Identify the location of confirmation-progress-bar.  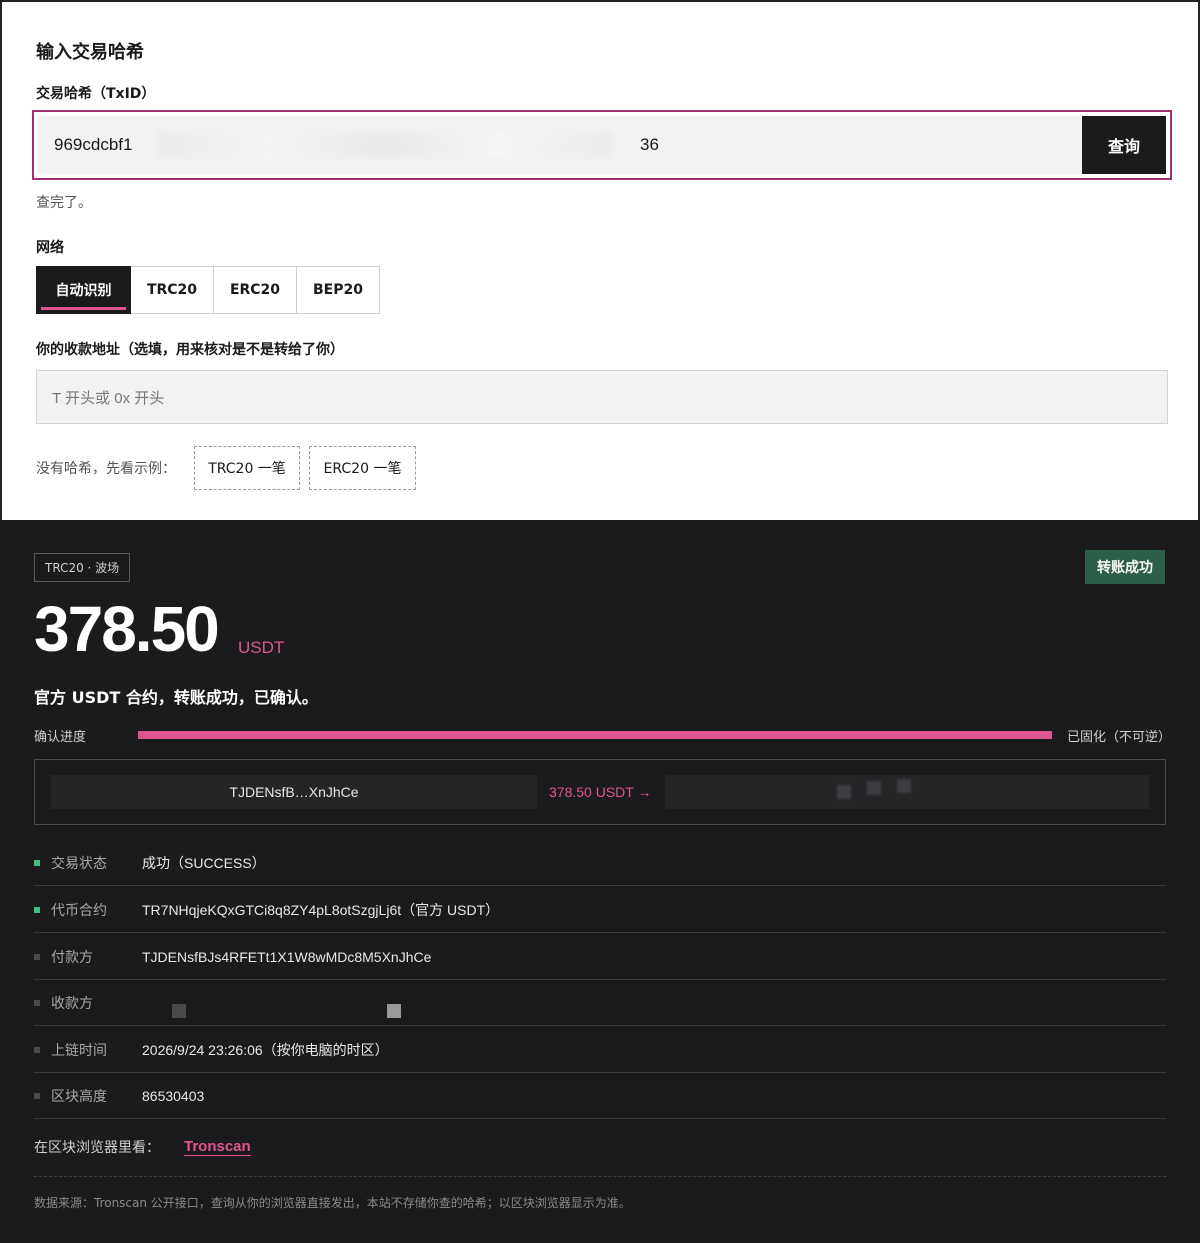
(595, 735).